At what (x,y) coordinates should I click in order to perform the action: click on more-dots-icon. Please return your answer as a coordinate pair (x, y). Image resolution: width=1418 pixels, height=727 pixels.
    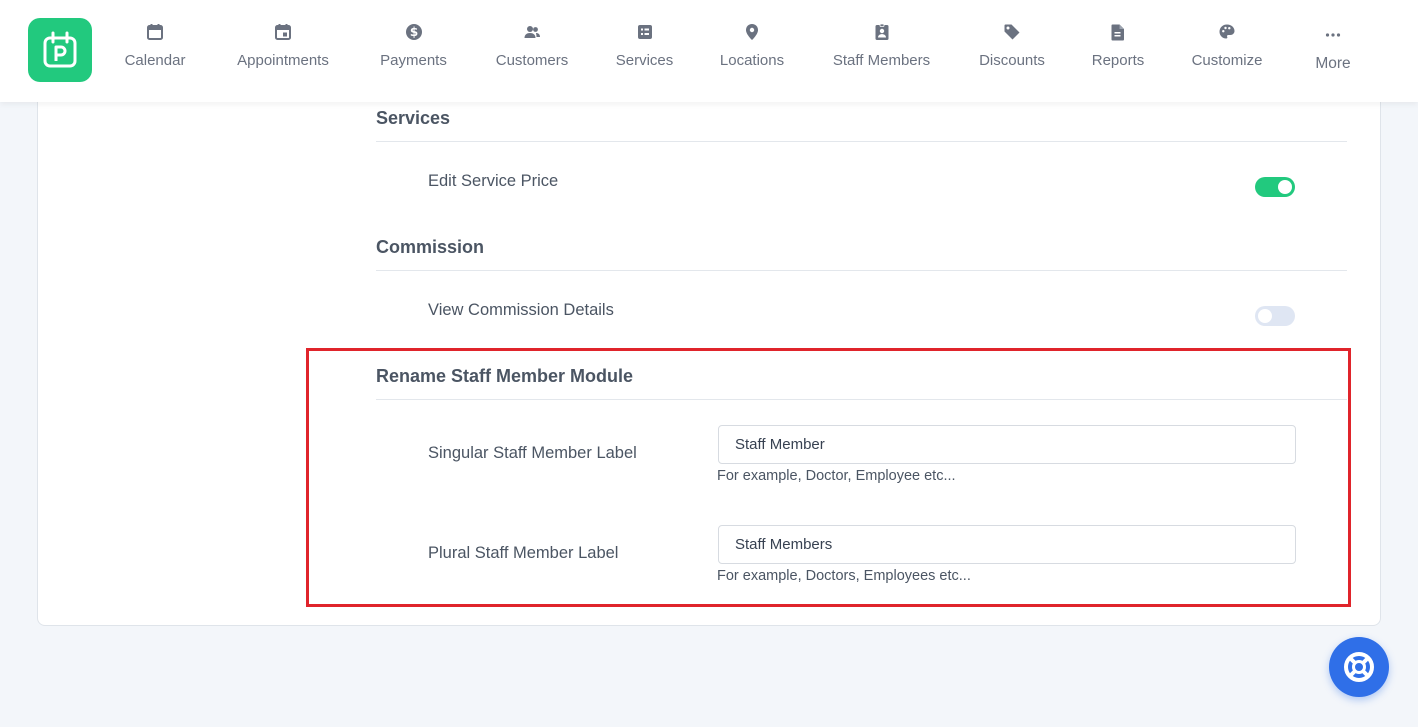
    Looking at the image, I should click on (1333, 35).